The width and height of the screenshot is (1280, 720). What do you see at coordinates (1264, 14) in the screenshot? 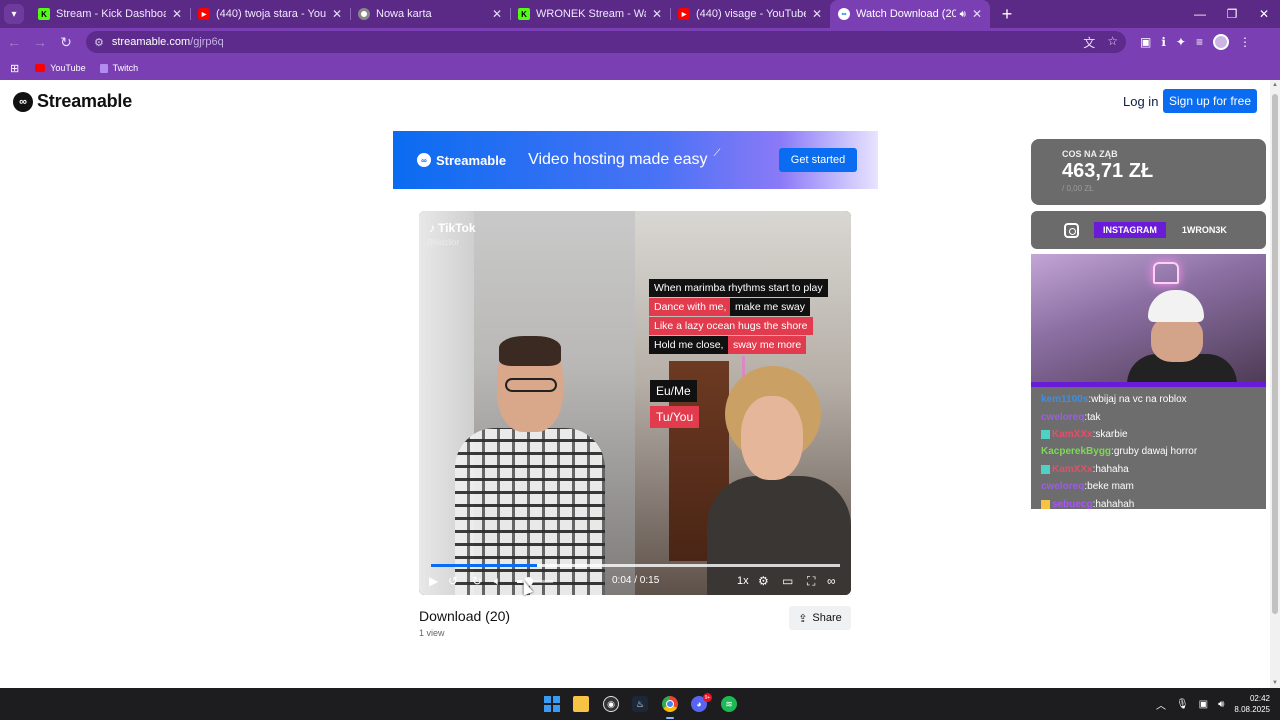
I see `close-window-icon: ✕` at bounding box center [1264, 14].